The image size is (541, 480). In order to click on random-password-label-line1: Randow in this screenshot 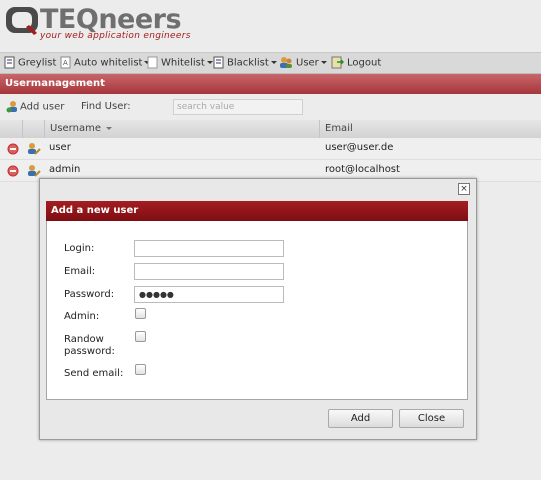, I will do `click(84, 339)`.